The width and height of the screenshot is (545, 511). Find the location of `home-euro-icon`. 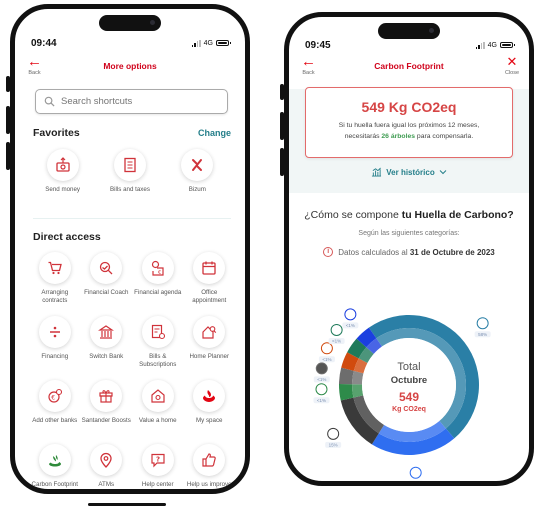

home-euro-icon is located at coordinates (415, 472).